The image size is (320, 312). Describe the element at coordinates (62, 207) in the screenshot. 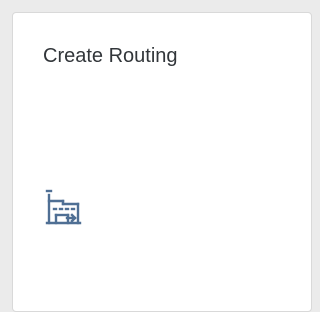

I see `factory-icon` at that location.